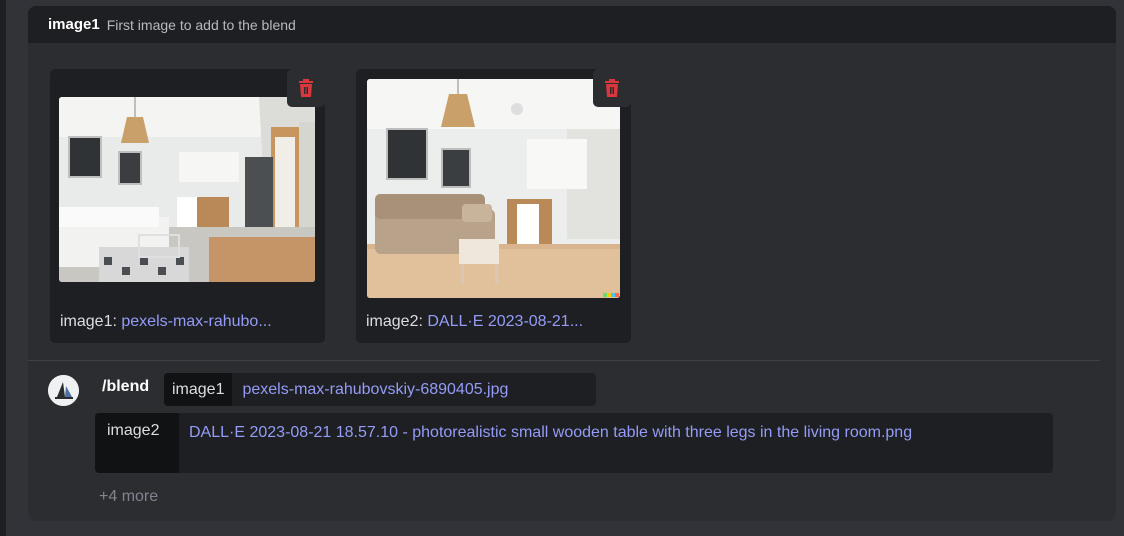 The width and height of the screenshot is (1124, 536). What do you see at coordinates (375, 390) in the screenshot?
I see `arg-value: pexels-max-rahubovskiy-6890405.jpg` at bounding box center [375, 390].